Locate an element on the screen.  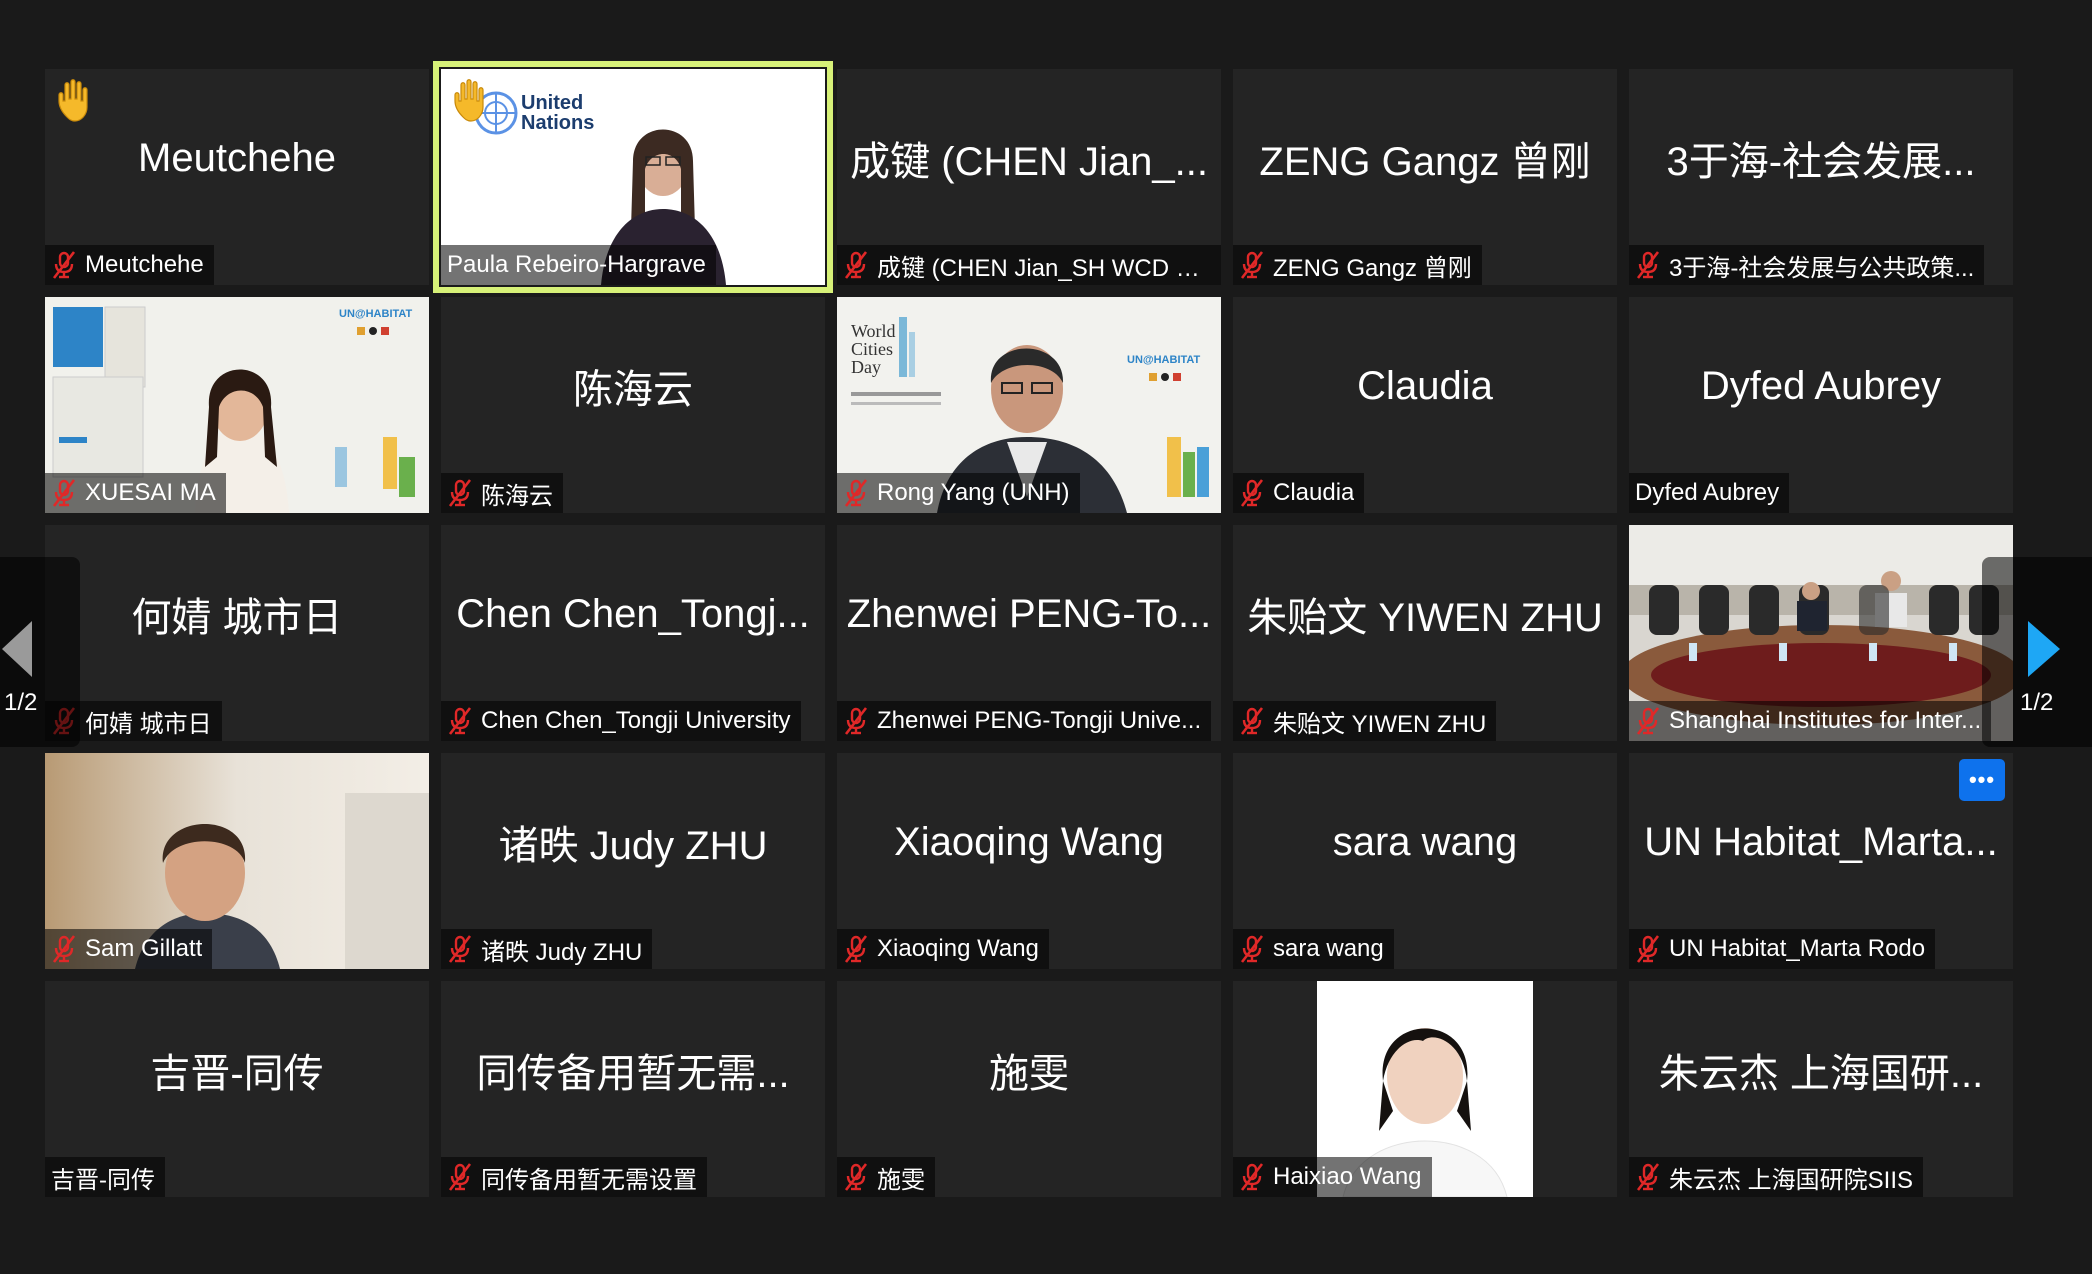
participant-tile: Xiaoqing Wang Xiaoqing Wang is located at coordinates (1029, 861).